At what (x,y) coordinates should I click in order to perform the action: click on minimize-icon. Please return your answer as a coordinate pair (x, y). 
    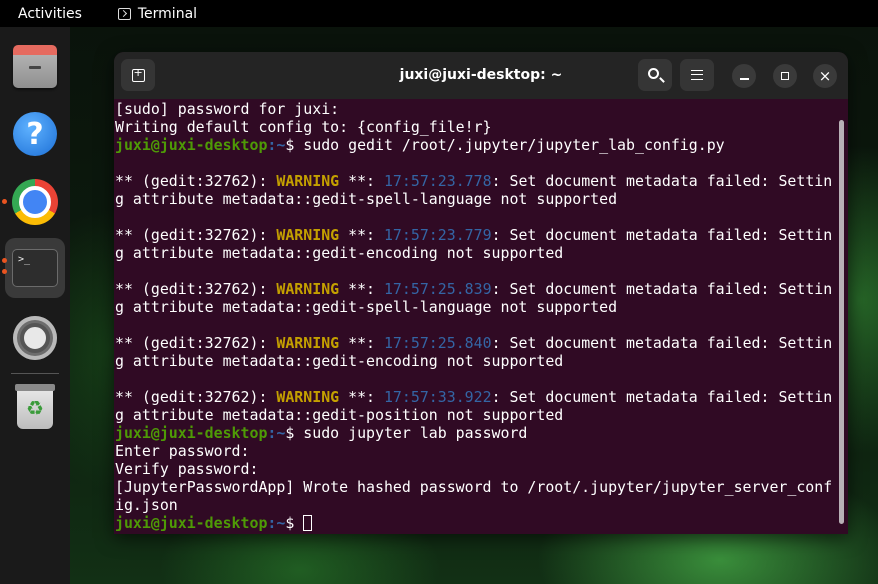
    Looking at the image, I should click on (744, 79).